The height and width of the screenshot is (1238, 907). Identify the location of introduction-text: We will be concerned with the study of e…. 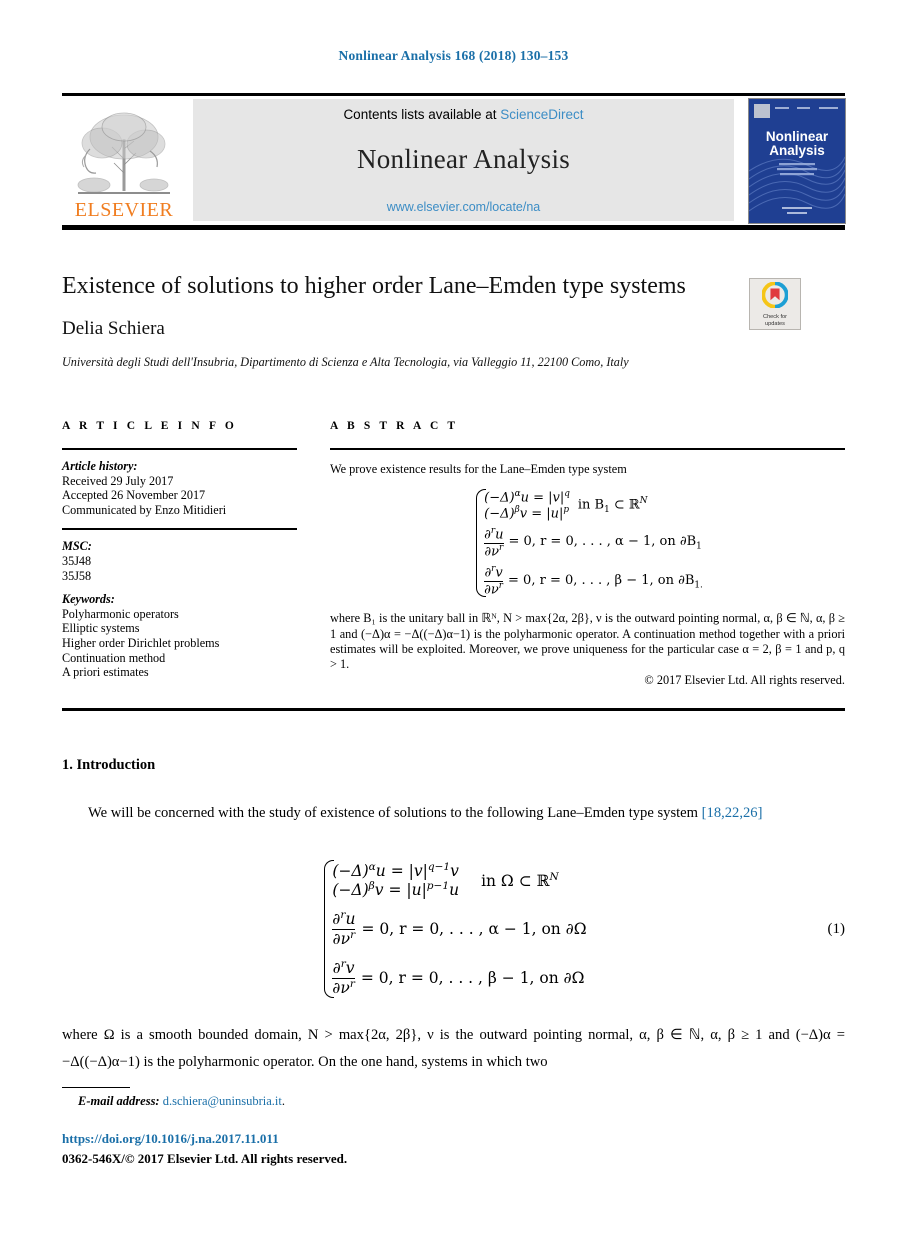
(395, 813).